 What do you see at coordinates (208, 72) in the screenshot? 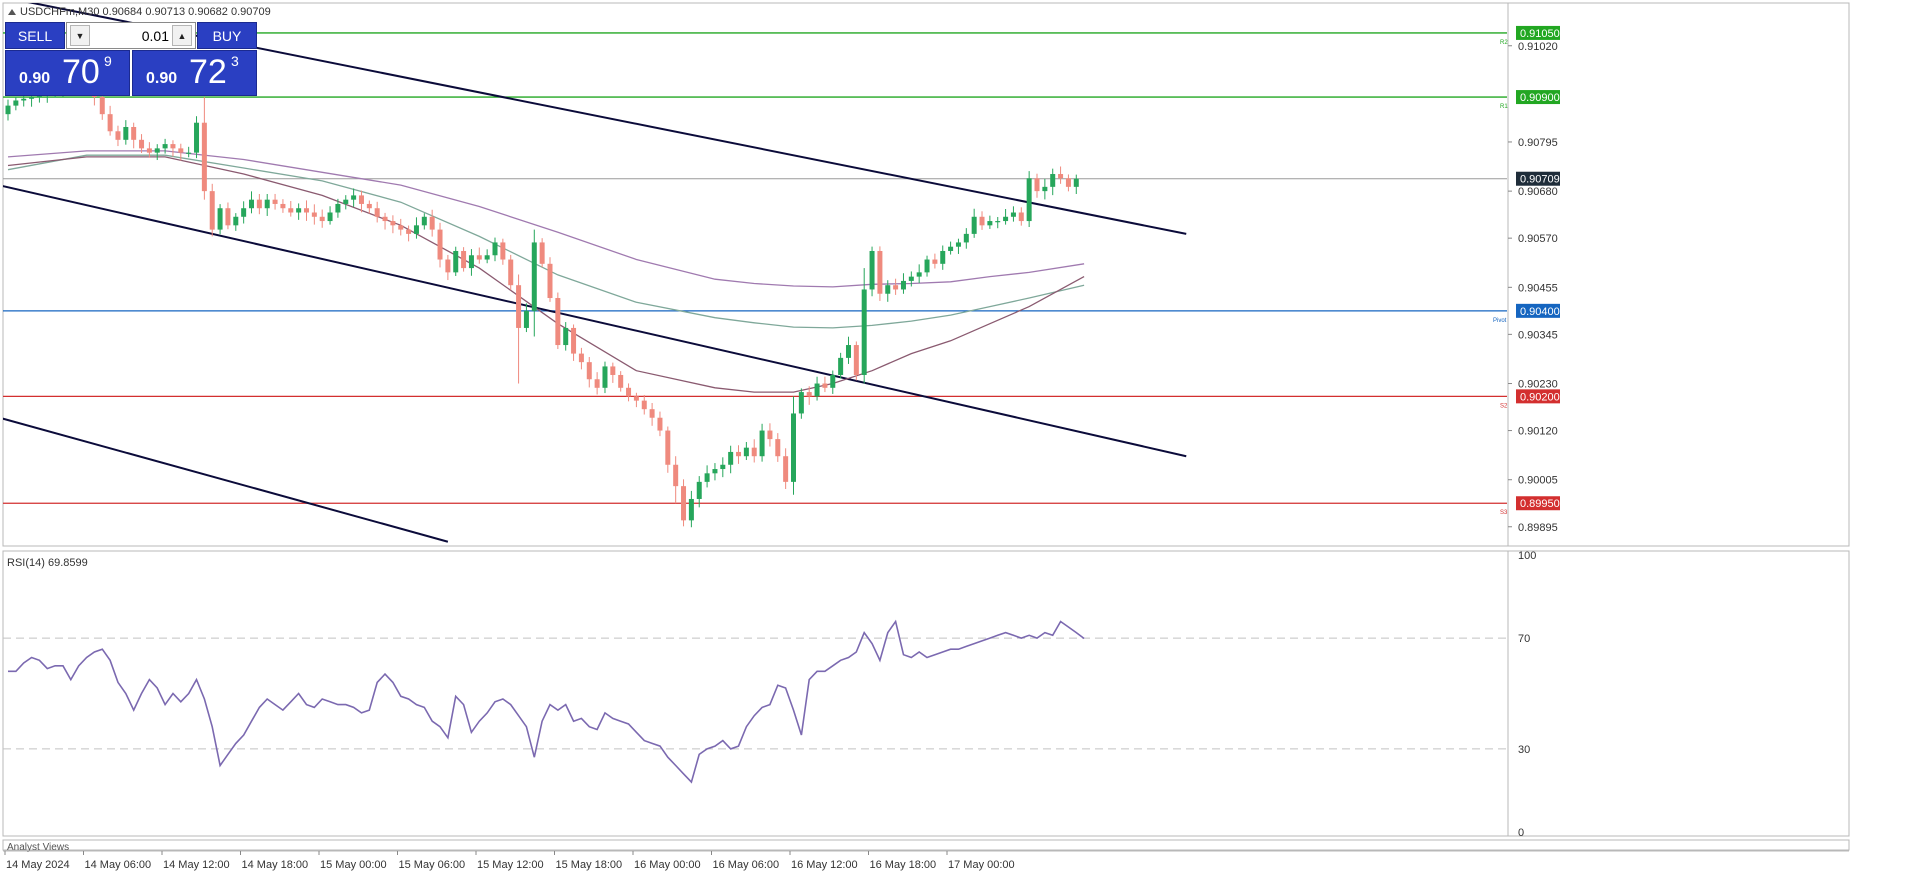
I see `ask-price-pips: 72` at bounding box center [208, 72].